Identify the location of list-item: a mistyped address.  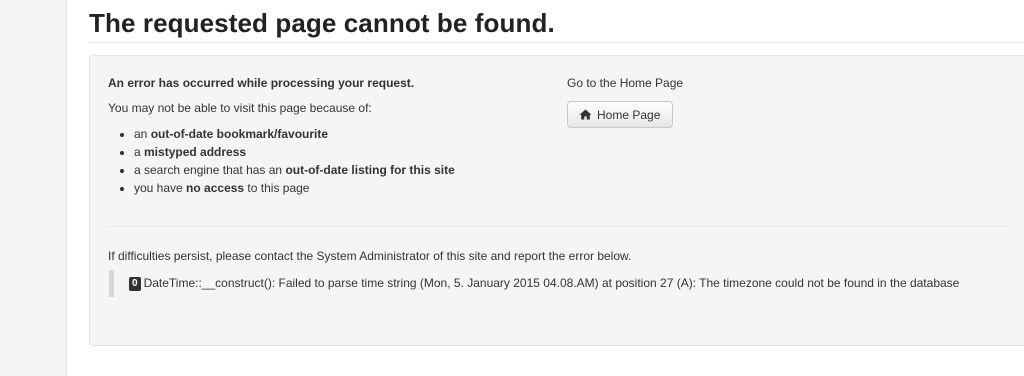
(341, 152).